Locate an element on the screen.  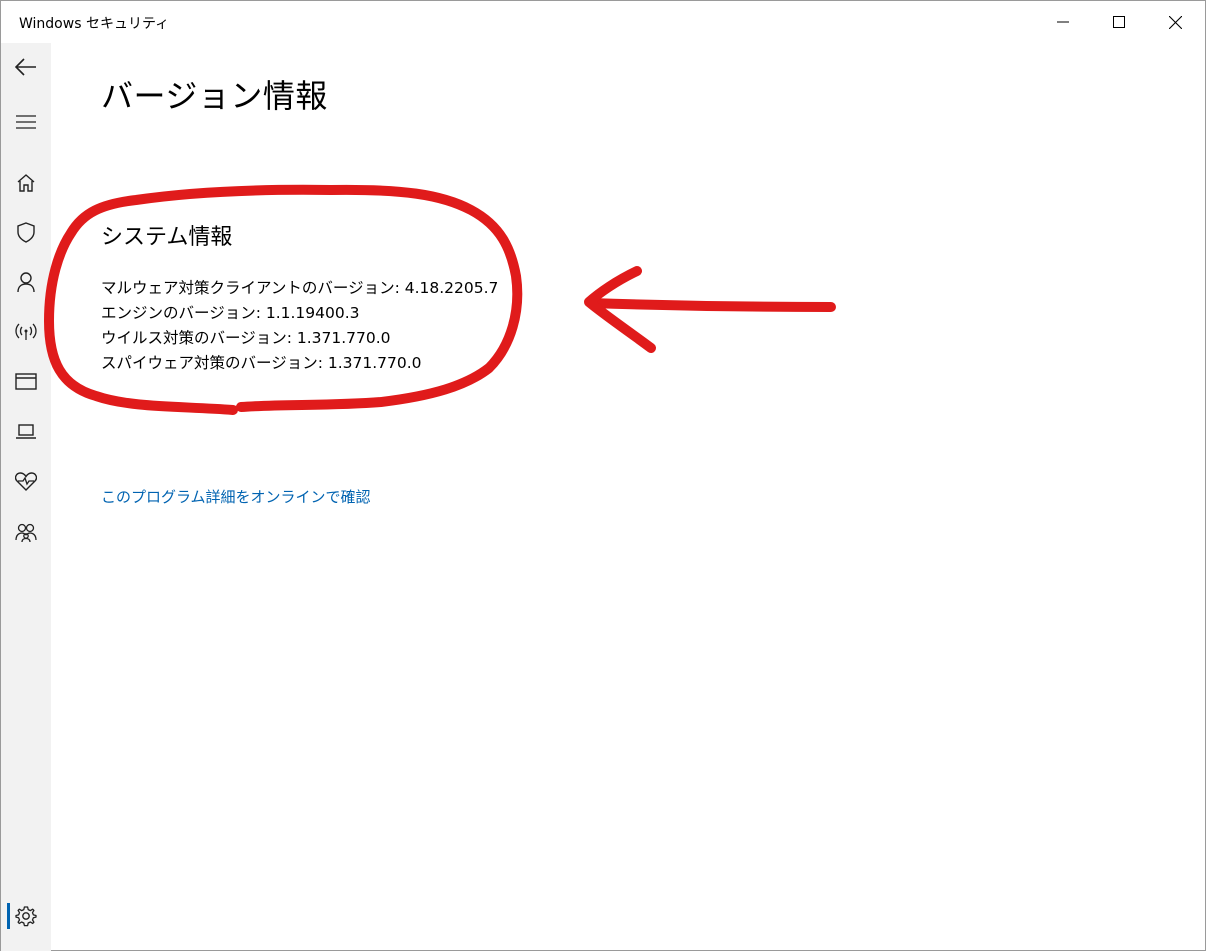
sidebar-item-firewall-network is located at coordinates (26, 332).